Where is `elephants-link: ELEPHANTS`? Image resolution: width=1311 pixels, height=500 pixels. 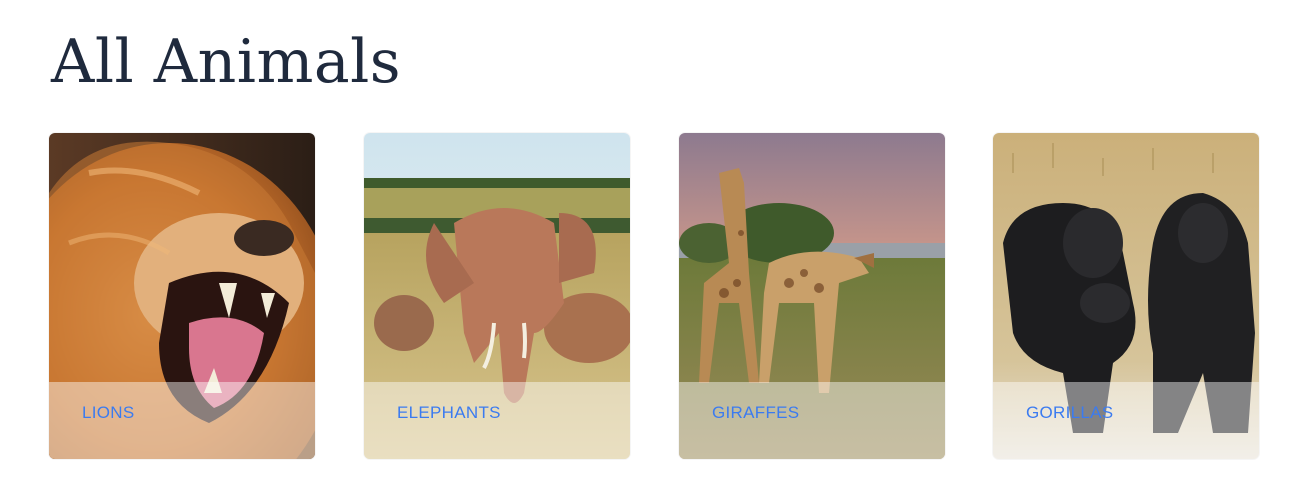
elephants-link: ELEPHANTS is located at coordinates (449, 413).